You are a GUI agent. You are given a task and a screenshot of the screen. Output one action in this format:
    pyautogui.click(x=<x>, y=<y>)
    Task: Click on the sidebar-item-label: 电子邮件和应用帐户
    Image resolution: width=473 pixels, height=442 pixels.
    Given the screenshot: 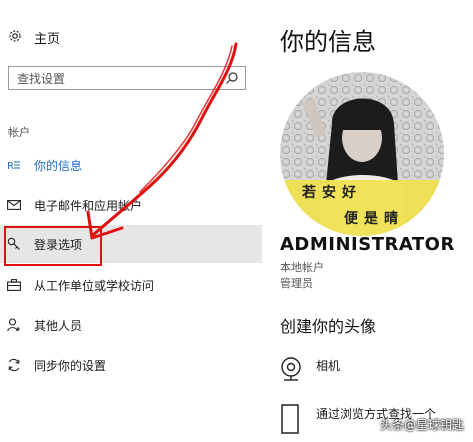 What is the action you would take?
    pyautogui.click(x=88, y=205)
    